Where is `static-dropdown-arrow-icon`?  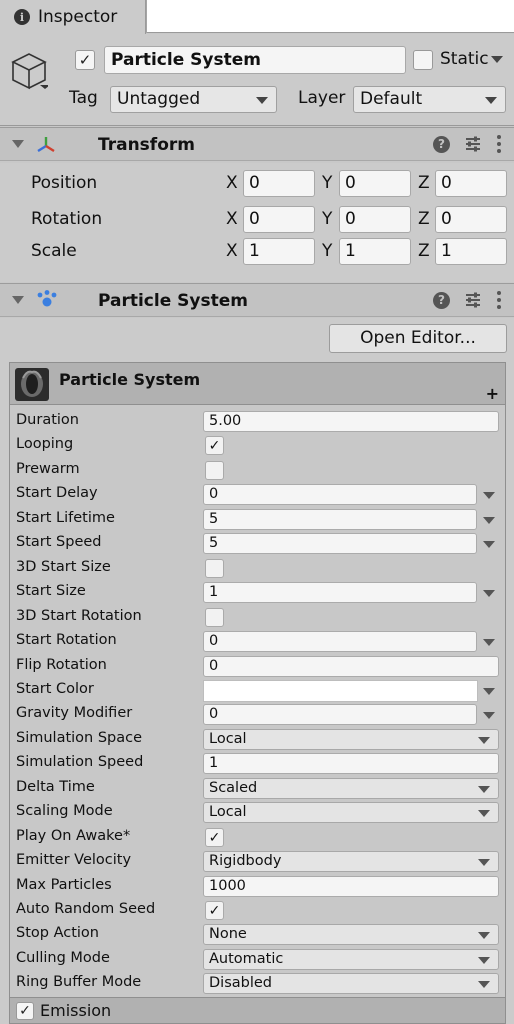 static-dropdown-arrow-icon is located at coordinates (497, 59).